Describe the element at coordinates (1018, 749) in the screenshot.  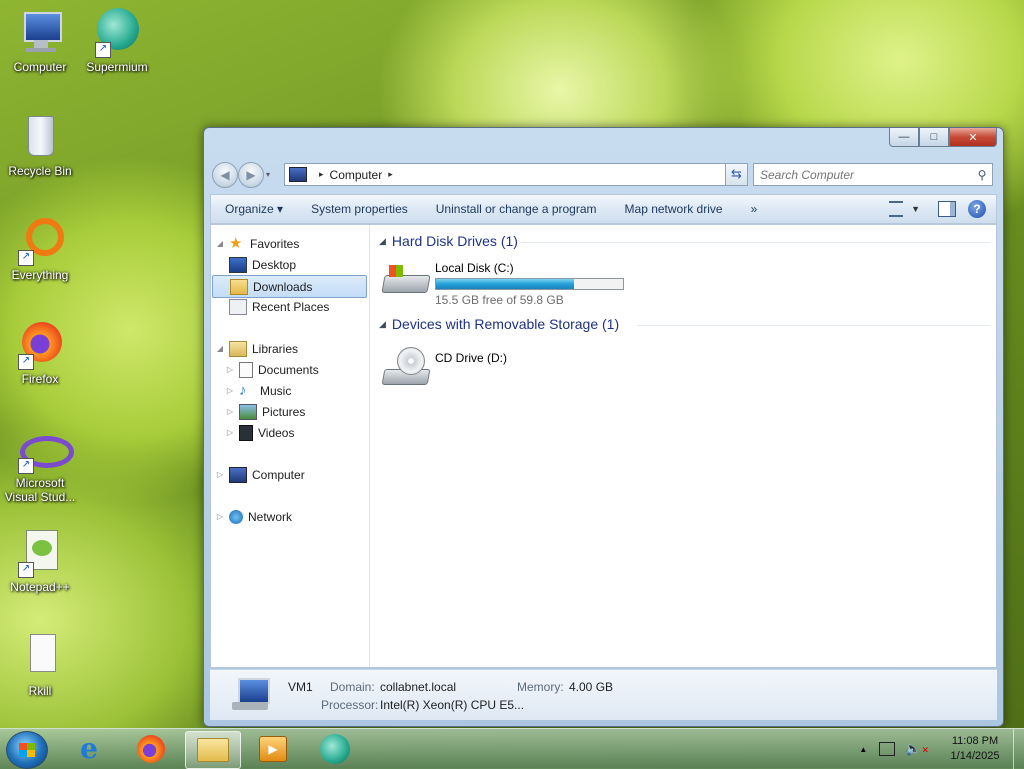
I see `show-desktop-button` at that location.